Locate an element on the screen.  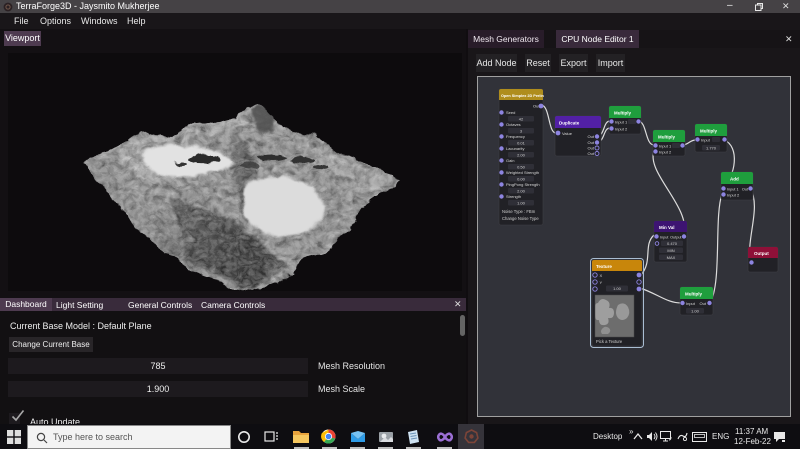
svg-text: PingPong Strength is located at coordinates (523, 184).